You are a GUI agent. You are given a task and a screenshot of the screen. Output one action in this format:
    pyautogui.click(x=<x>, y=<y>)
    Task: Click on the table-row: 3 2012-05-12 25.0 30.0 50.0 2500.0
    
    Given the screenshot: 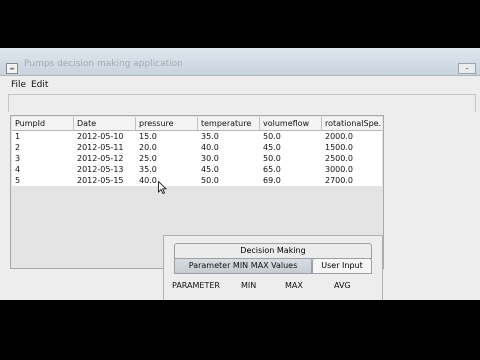 What is the action you would take?
    pyautogui.click(x=197, y=158)
    